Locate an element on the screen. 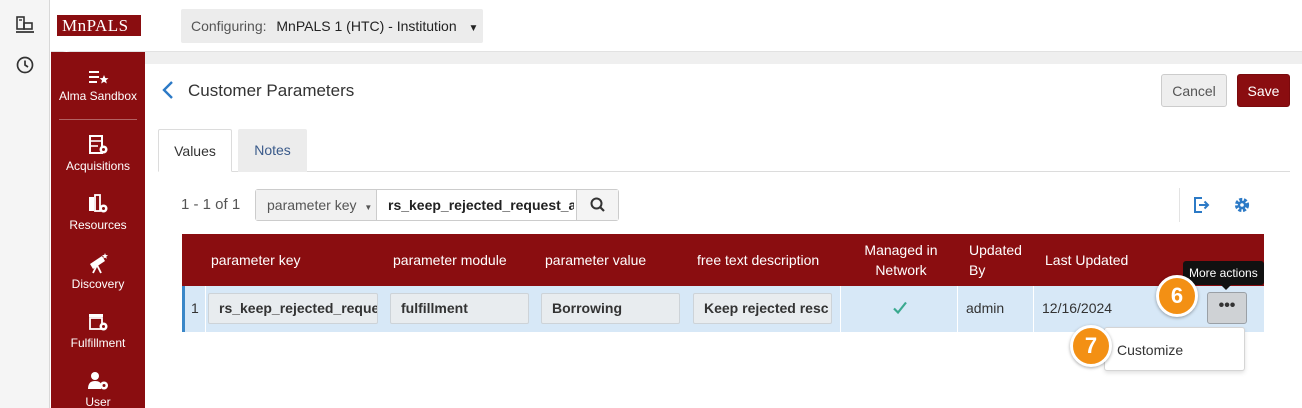  col-parameter-module: parameter module is located at coordinates (450, 260).